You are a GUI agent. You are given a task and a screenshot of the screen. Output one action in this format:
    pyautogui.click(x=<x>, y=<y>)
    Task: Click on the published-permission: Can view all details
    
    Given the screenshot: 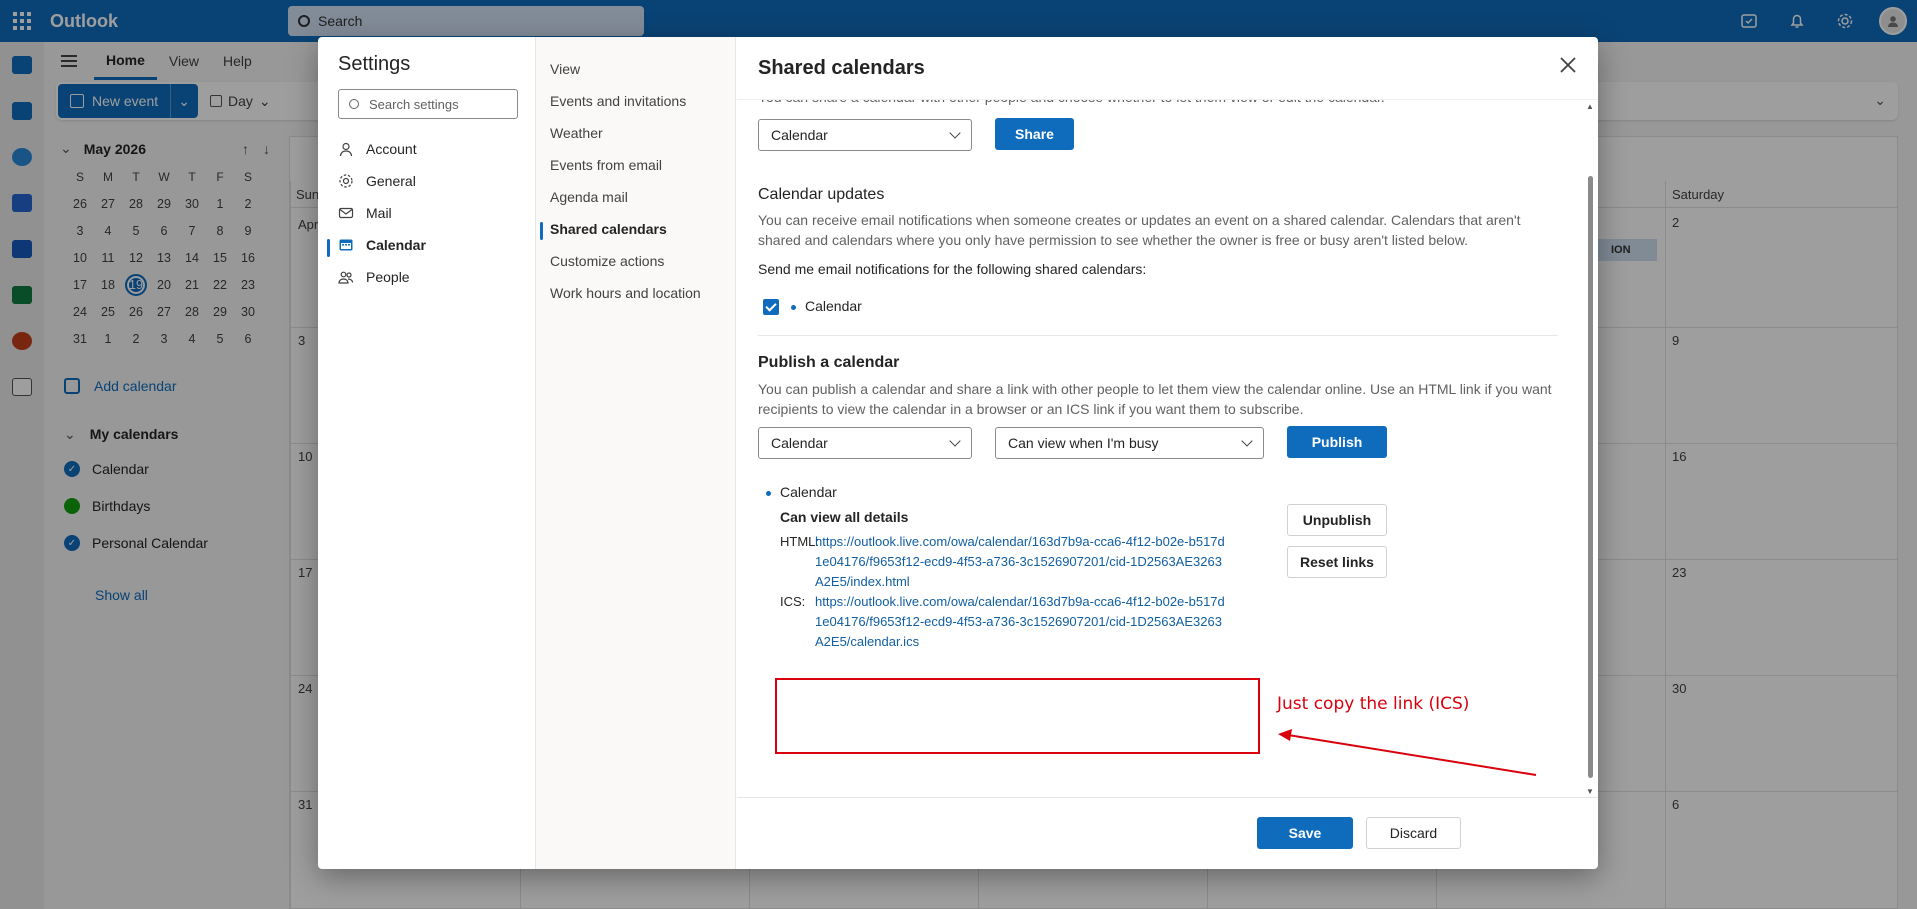 What is the action you would take?
    pyautogui.click(x=844, y=517)
    